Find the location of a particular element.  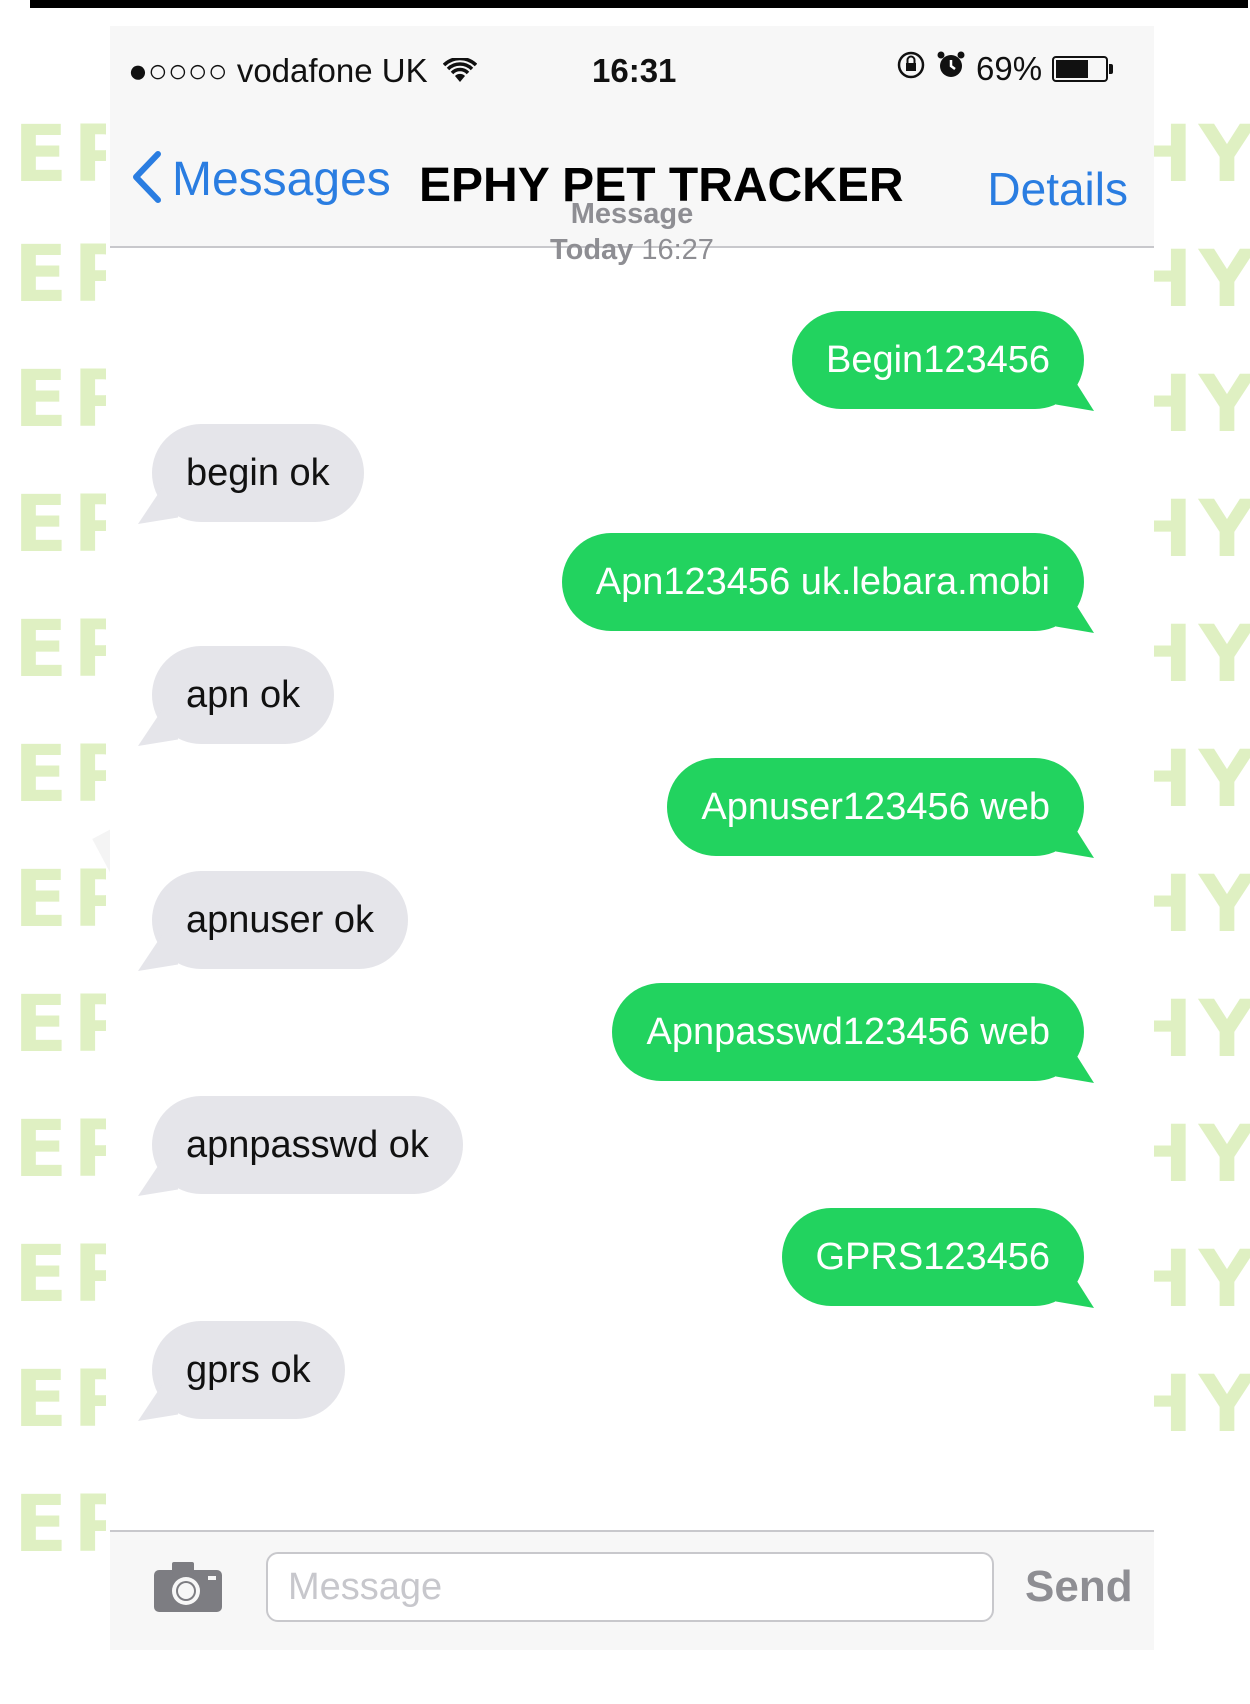

top-border is located at coordinates (639, 4).